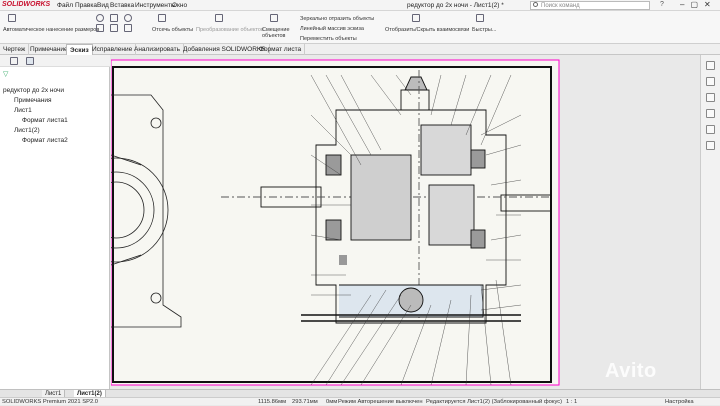  Describe the element at coordinates (86, 5) in the screenshot. I see `menu-edit: Правка` at that location.